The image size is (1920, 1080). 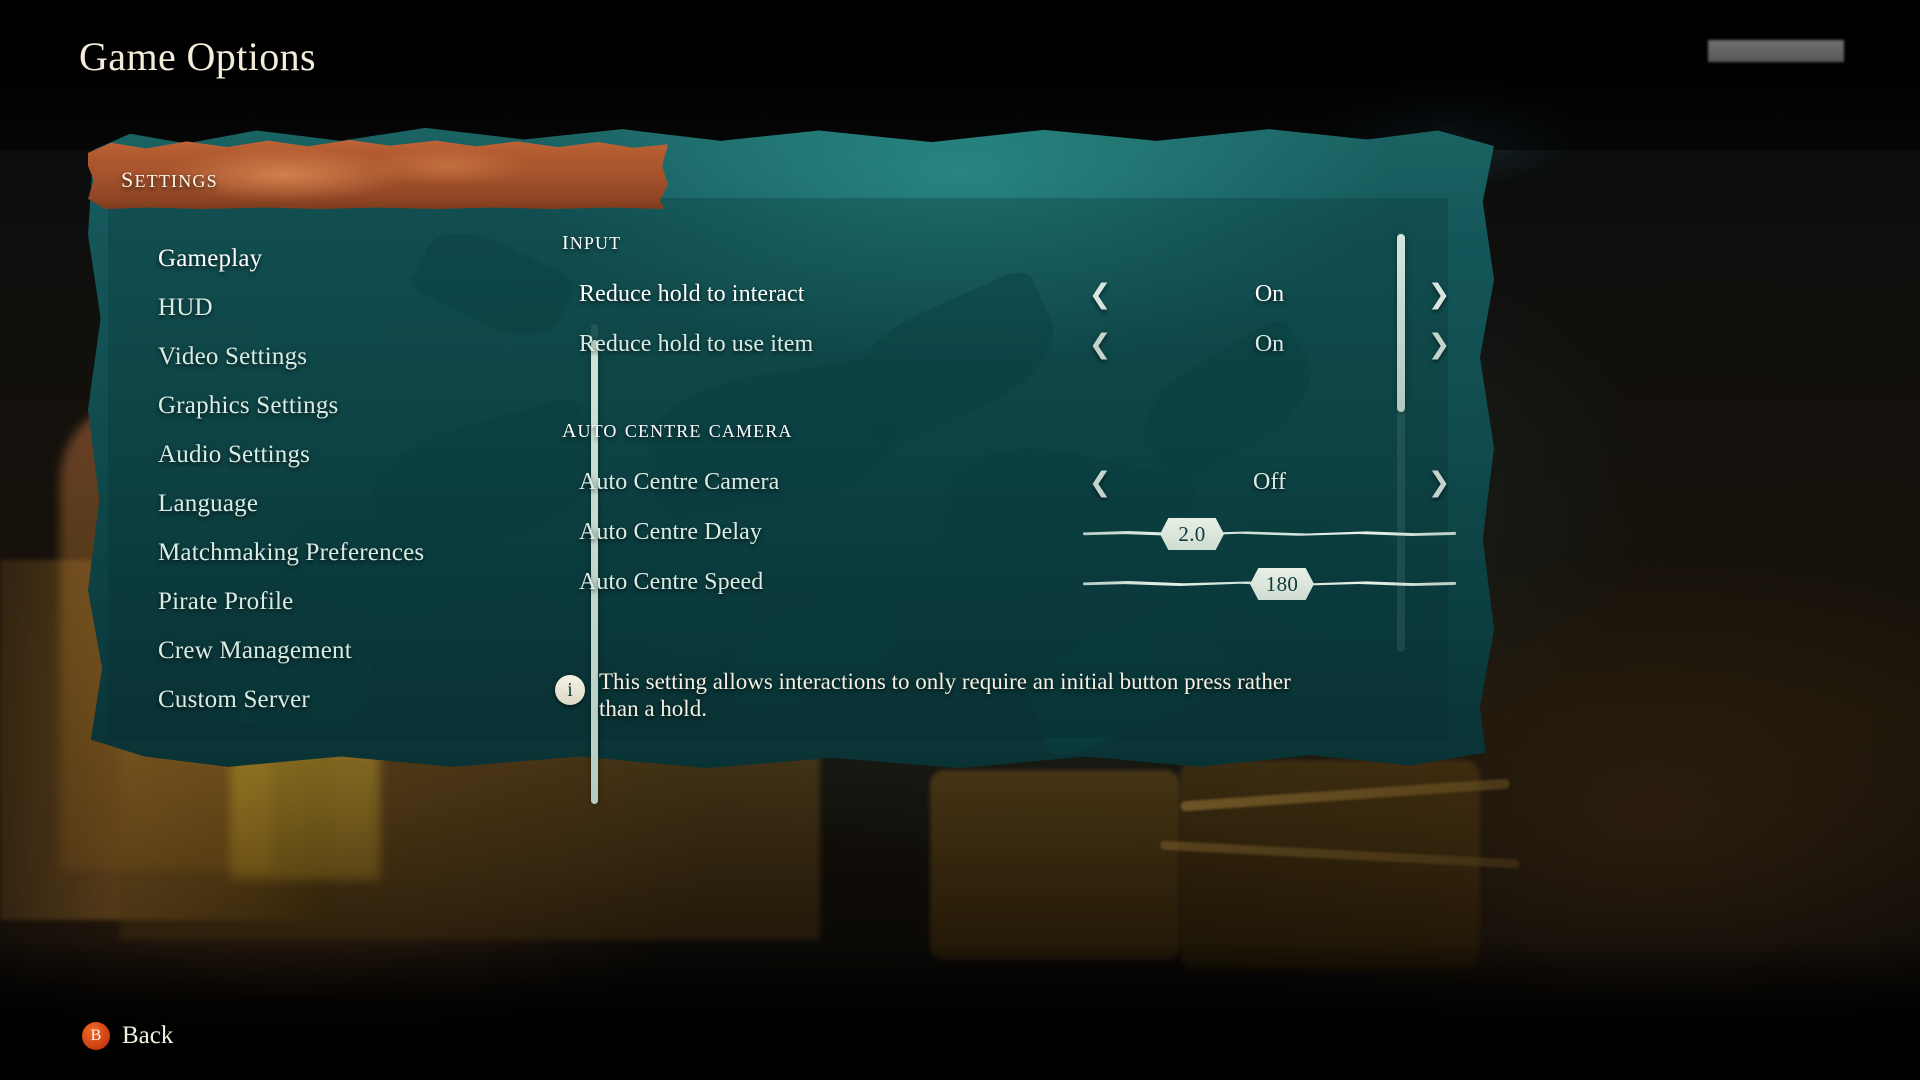 What do you see at coordinates (210, 258) in the screenshot?
I see `sidebar-item-label: Gameplay` at bounding box center [210, 258].